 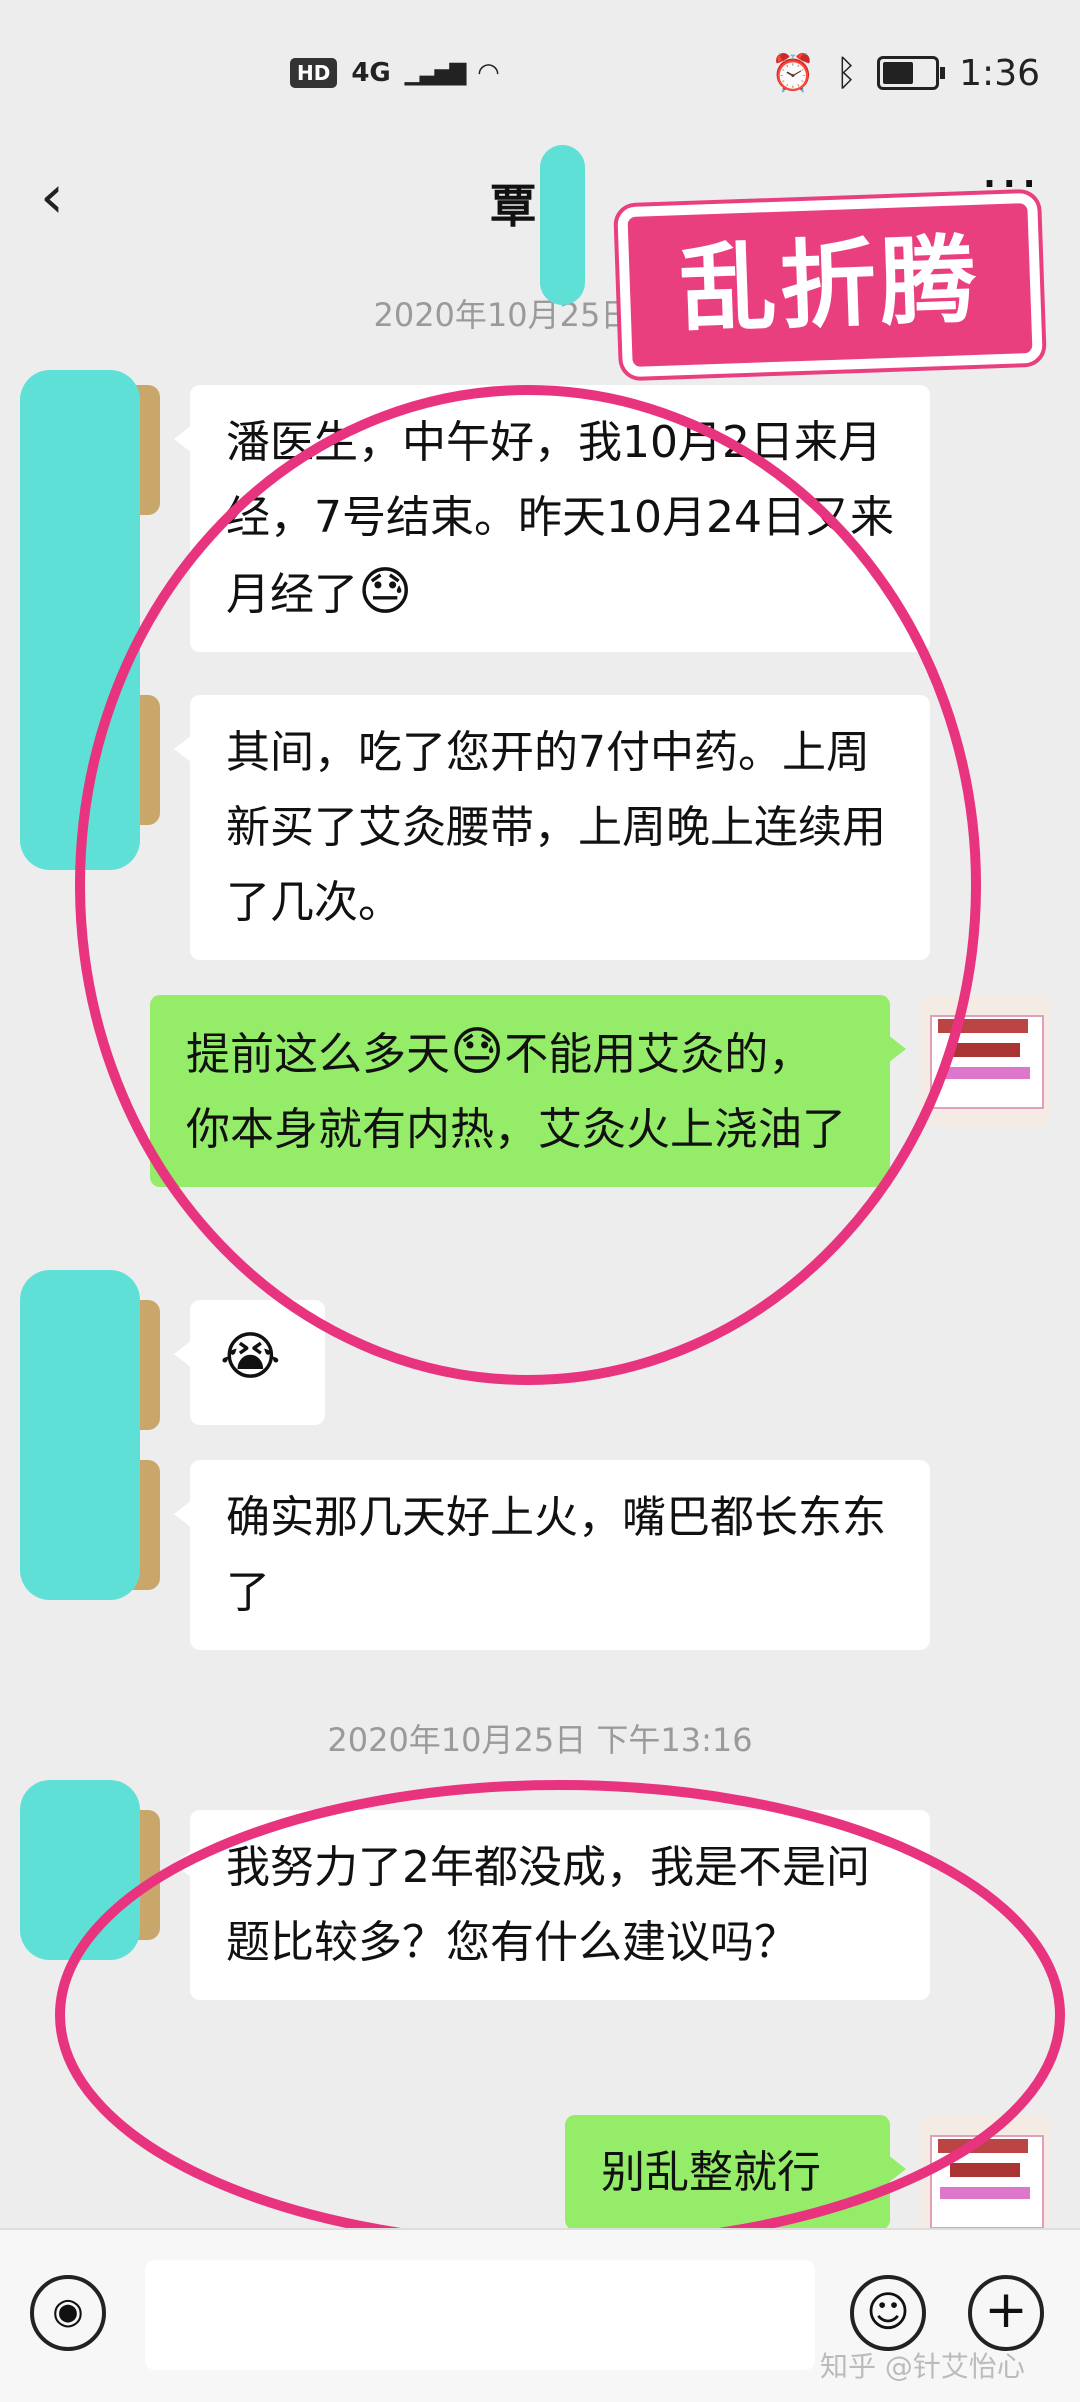 I want to click on voice-icon: ◉, so click(x=68, y=2313).